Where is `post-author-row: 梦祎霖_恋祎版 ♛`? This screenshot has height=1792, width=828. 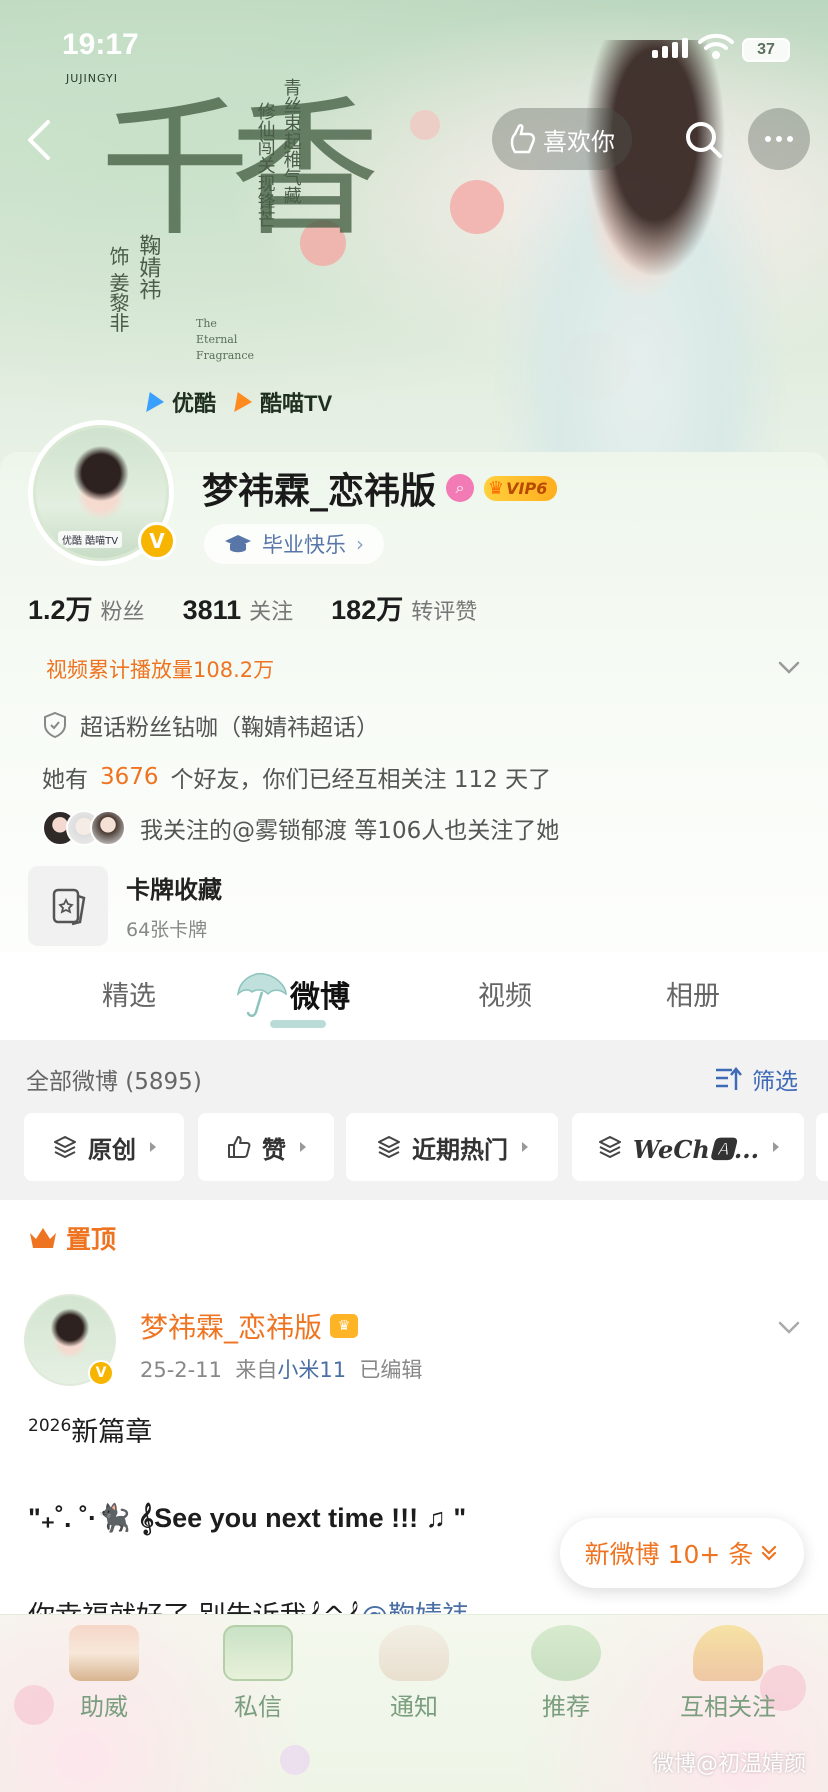 post-author-row: 梦祎霖_恋祎版 ♛ is located at coordinates (249, 1326).